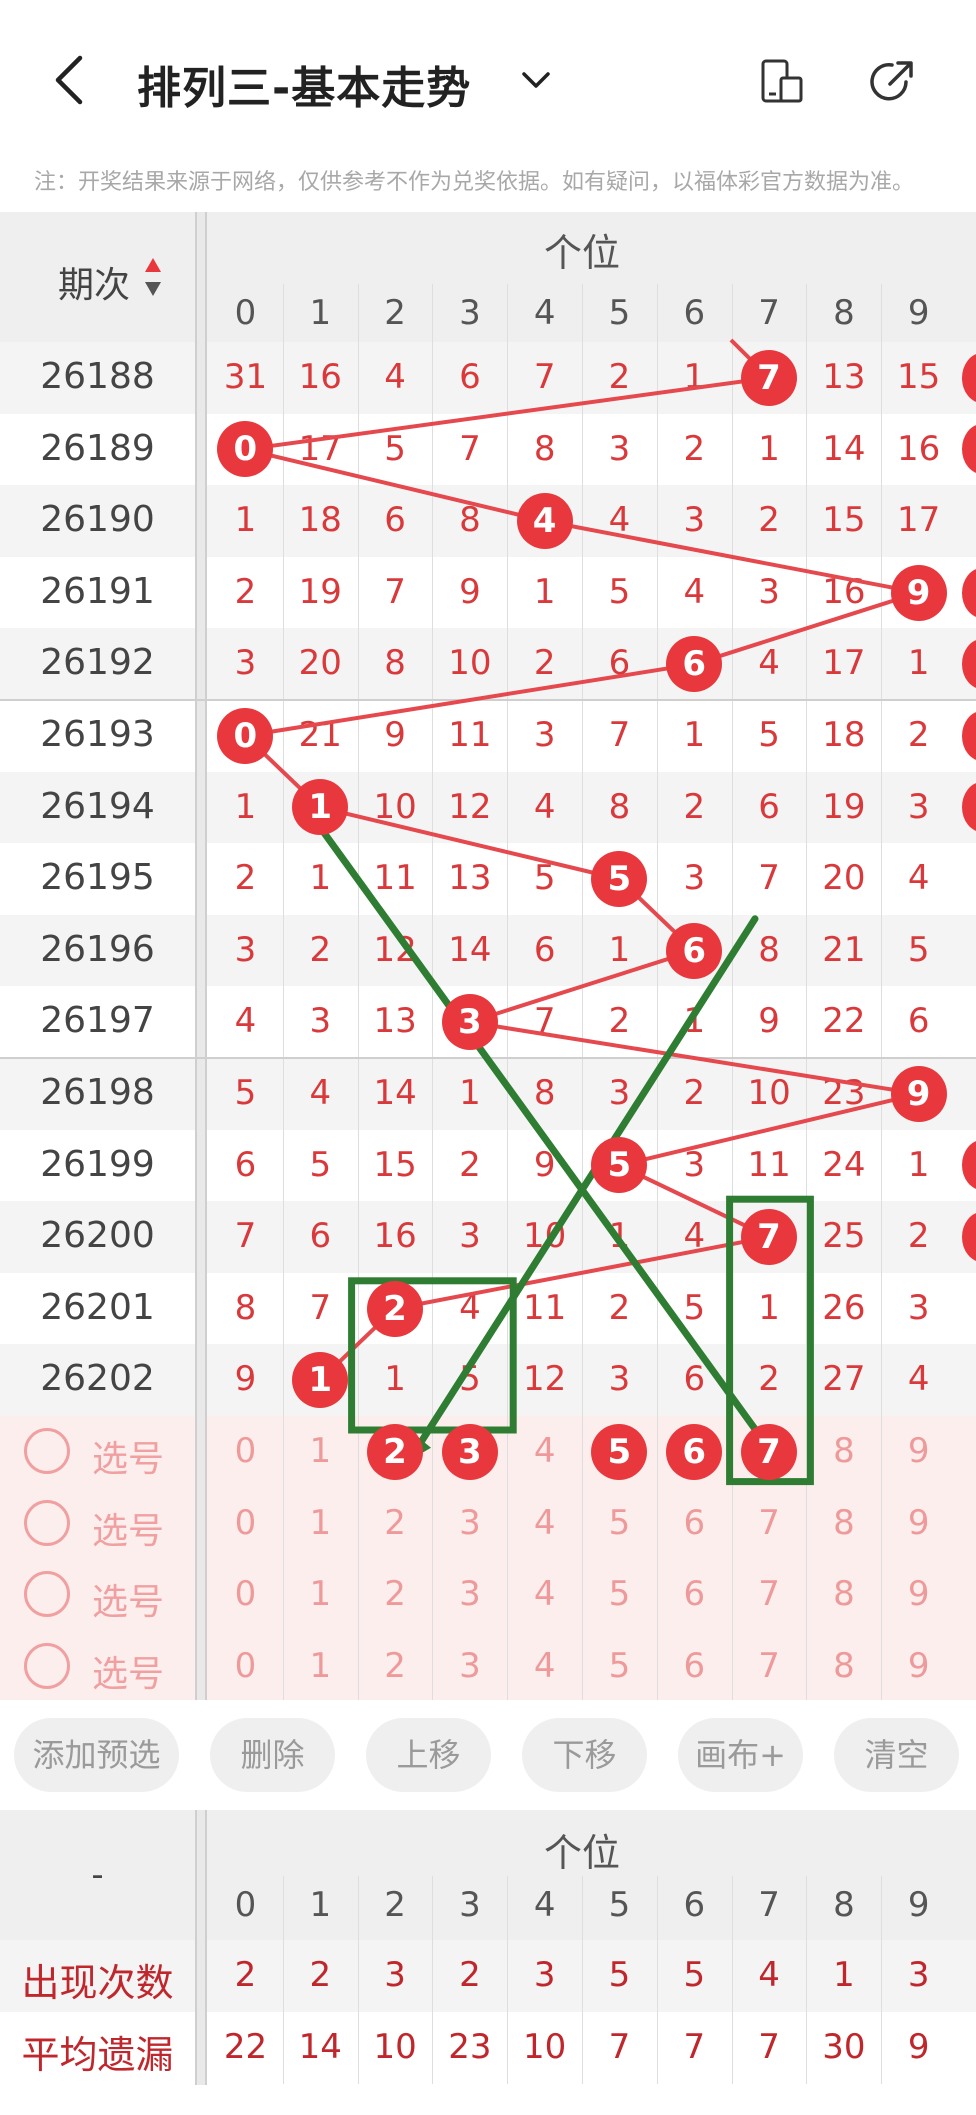  Describe the element at coordinates (320, 1380) in the screenshot. I see `hit-ball: 1` at that location.